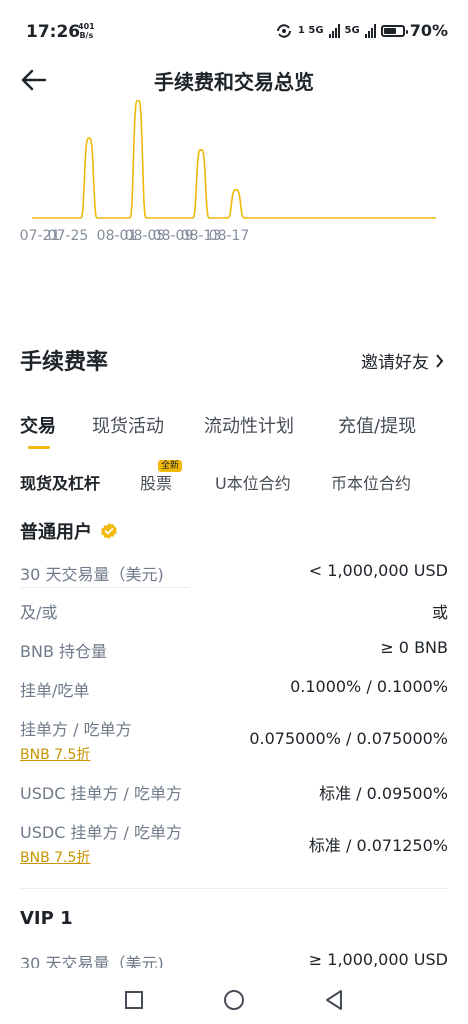  I want to click on x-tick-label: 08-17, so click(229, 236).